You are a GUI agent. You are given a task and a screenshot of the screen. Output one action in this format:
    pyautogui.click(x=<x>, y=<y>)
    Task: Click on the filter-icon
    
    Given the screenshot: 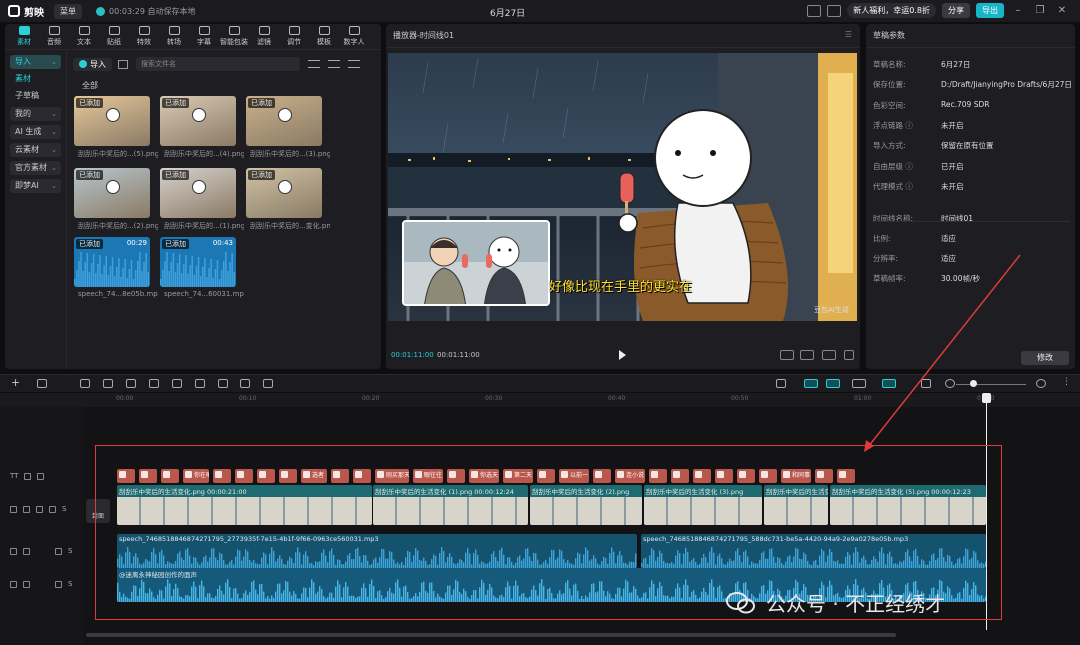 What is the action you would take?
    pyautogui.click(x=354, y=64)
    